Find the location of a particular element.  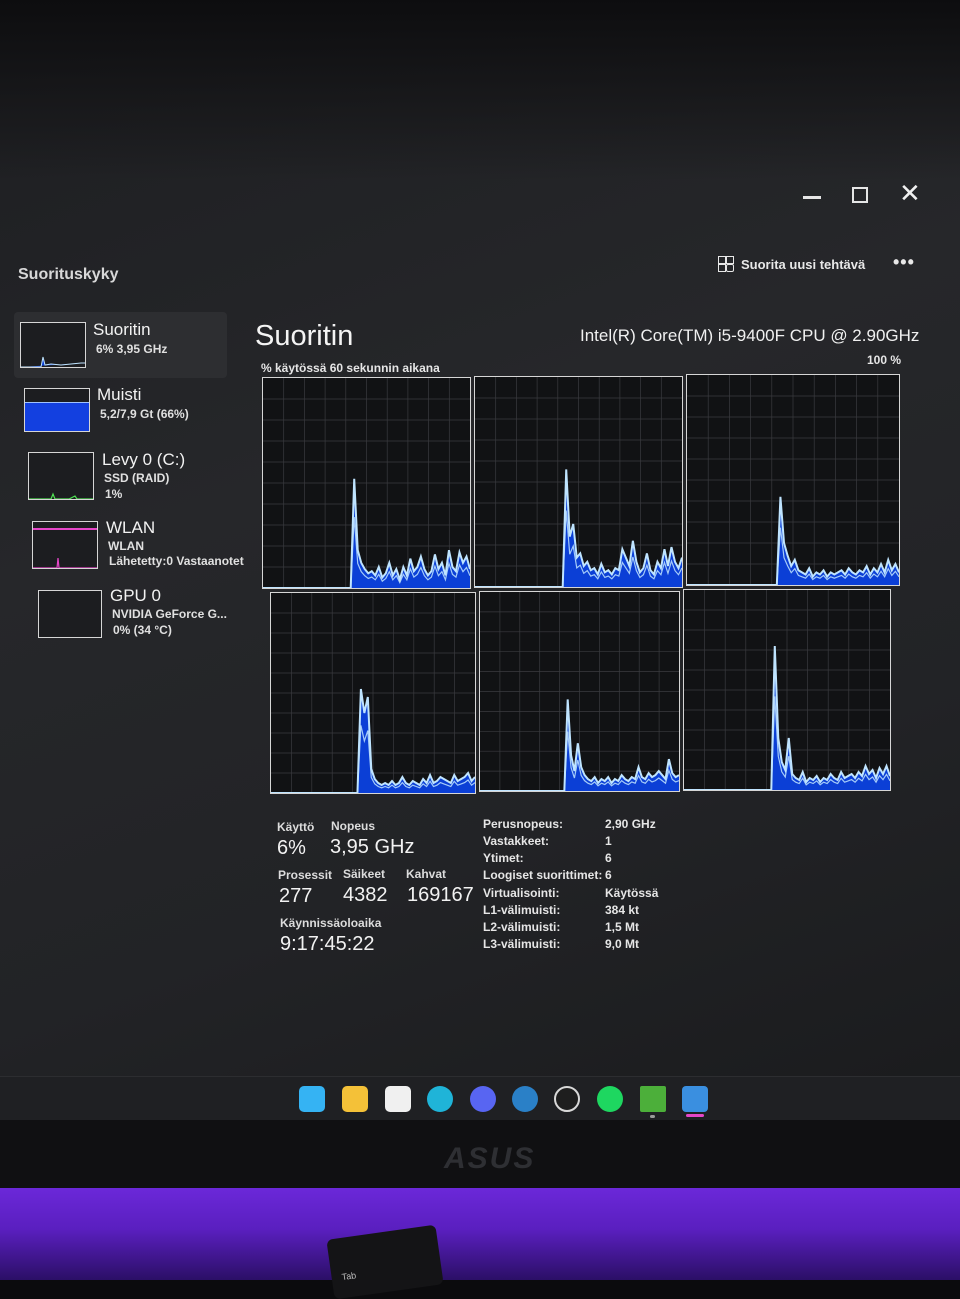

handles-value: 169167 is located at coordinates (440, 895).